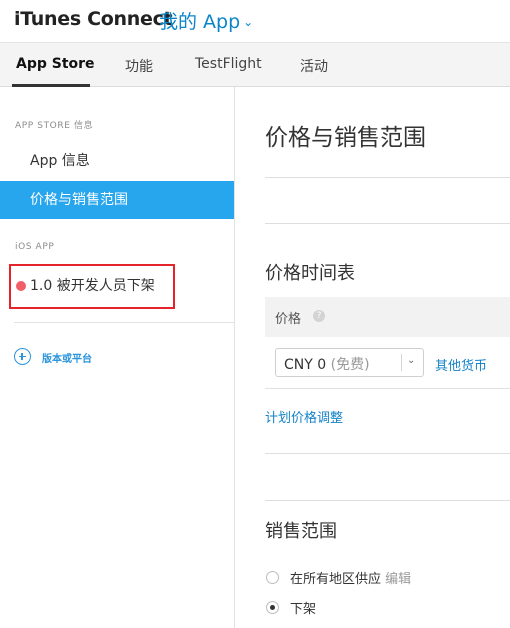  What do you see at coordinates (255, 21) in the screenshot?
I see `top-bar: iTunes Connect 我的 App ⌄` at bounding box center [255, 21].